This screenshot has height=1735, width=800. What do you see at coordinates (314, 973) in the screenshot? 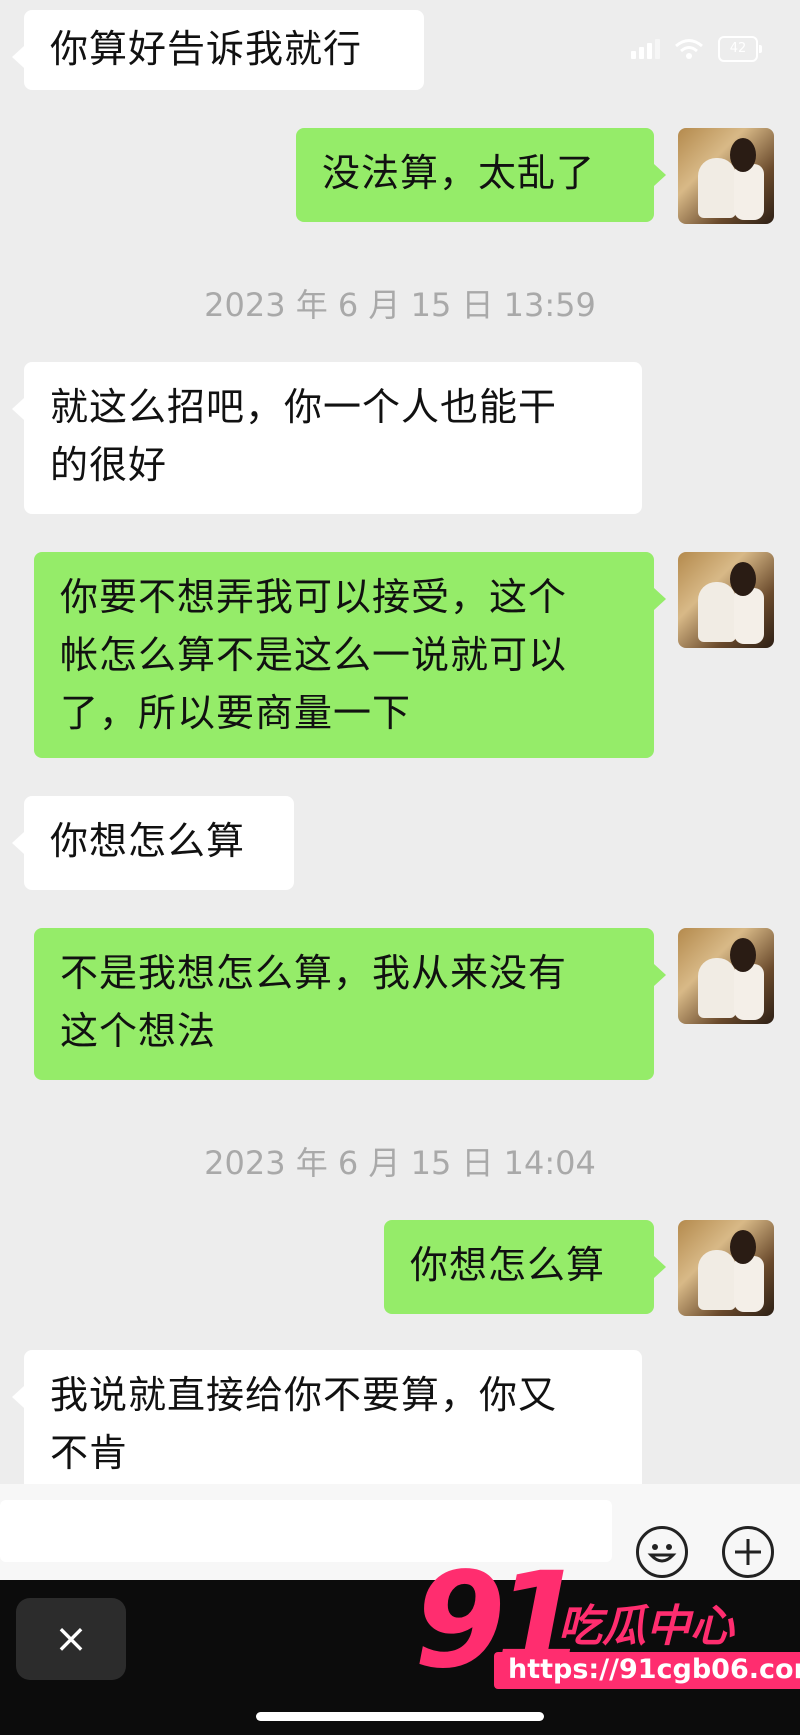
I see `message-text: 不是我想怎么算，我从来没有` at bounding box center [314, 973].